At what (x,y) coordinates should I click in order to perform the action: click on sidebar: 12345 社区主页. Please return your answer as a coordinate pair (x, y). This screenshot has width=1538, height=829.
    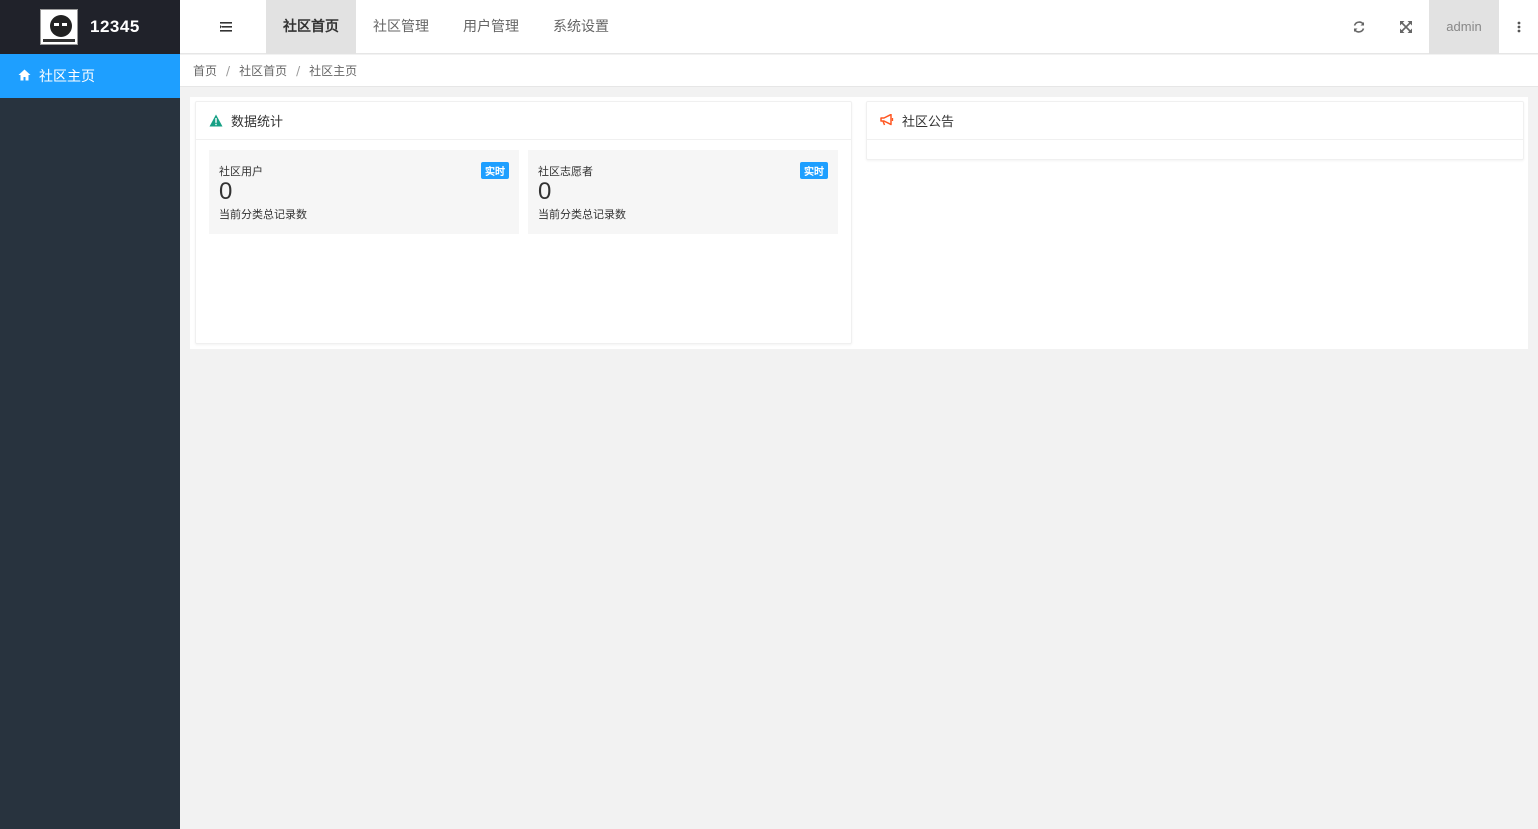
    Looking at the image, I should click on (90, 414).